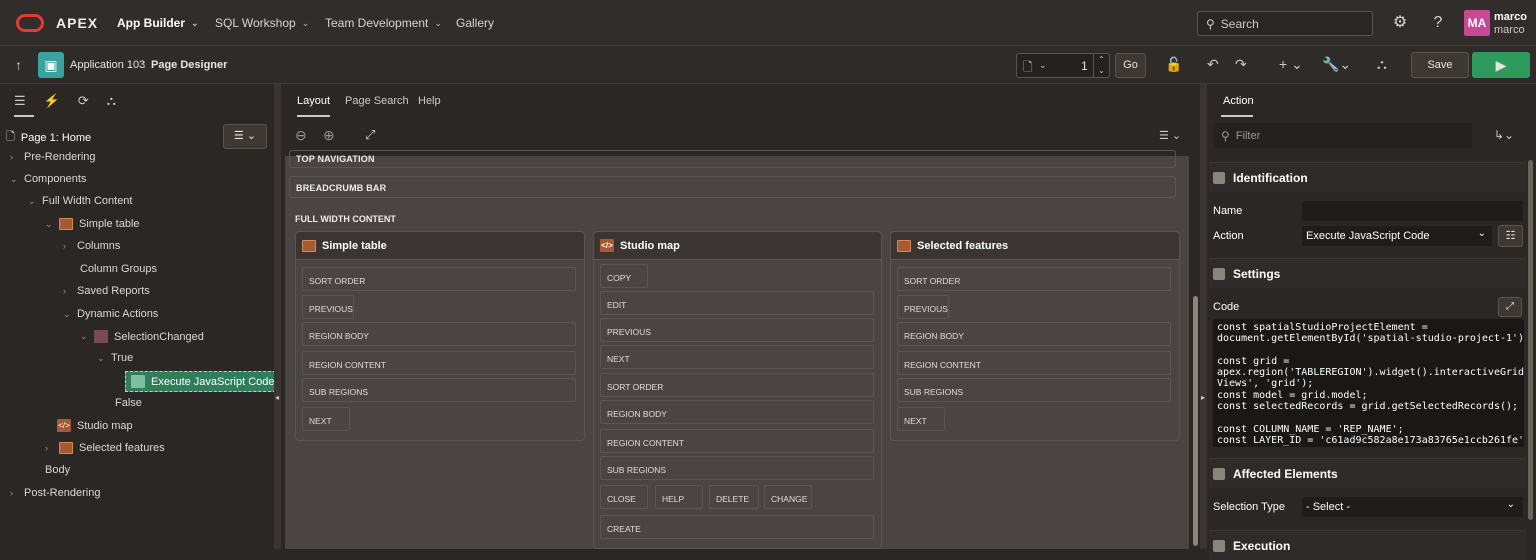 The height and width of the screenshot is (560, 1536). I want to click on tree-columns: › Columns, so click(91, 246).